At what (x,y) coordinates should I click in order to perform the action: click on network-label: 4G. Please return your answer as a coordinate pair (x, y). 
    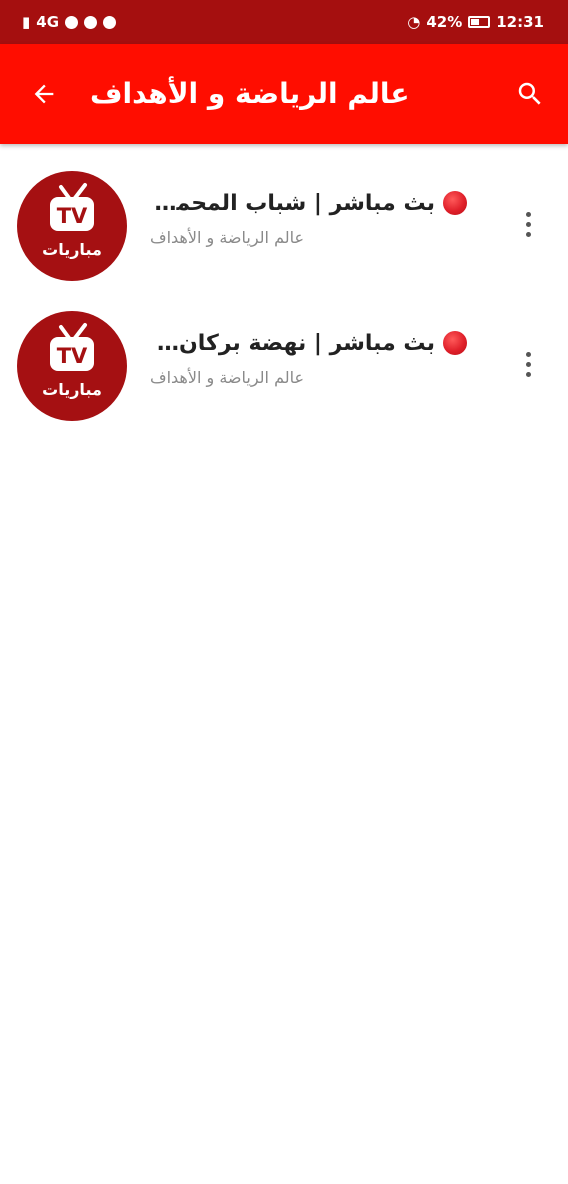
    Looking at the image, I should click on (48, 22).